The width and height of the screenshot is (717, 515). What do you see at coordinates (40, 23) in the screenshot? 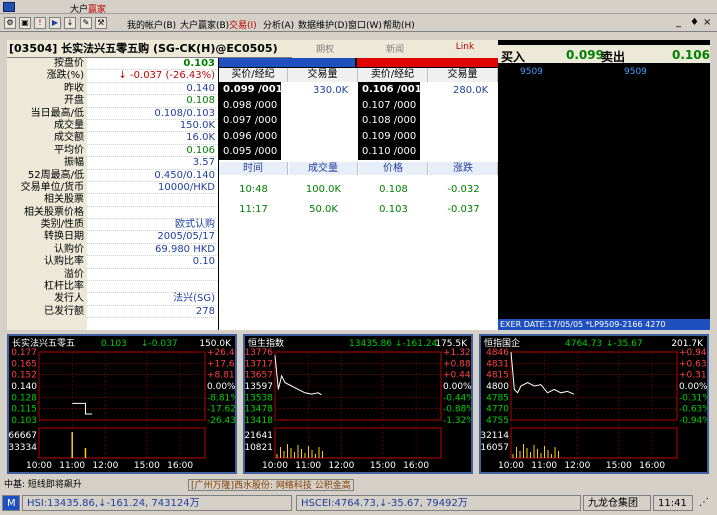
I see `alert-icon: !` at bounding box center [40, 23].